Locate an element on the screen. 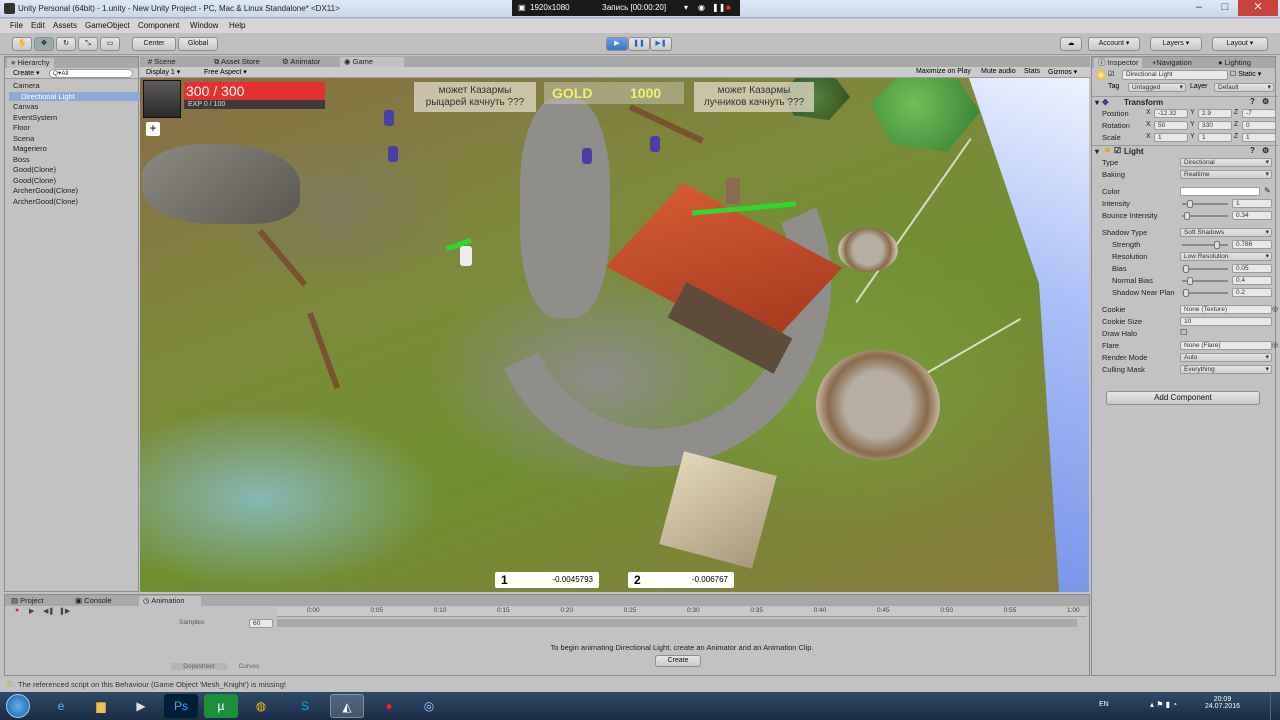 This screenshot has height=720, width=1280. record-icon: ● is located at coordinates (17, 610).